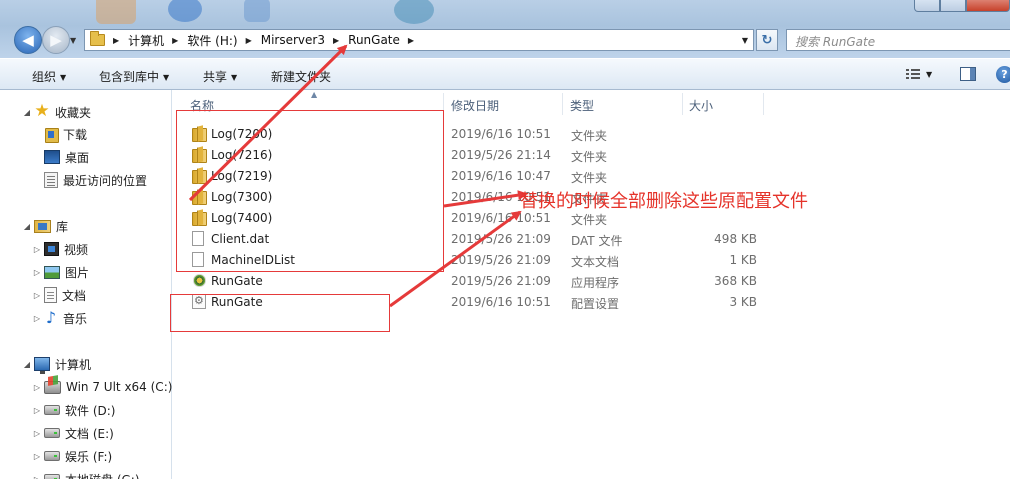  I want to click on column-header-date: 修改日期, so click(475, 105).